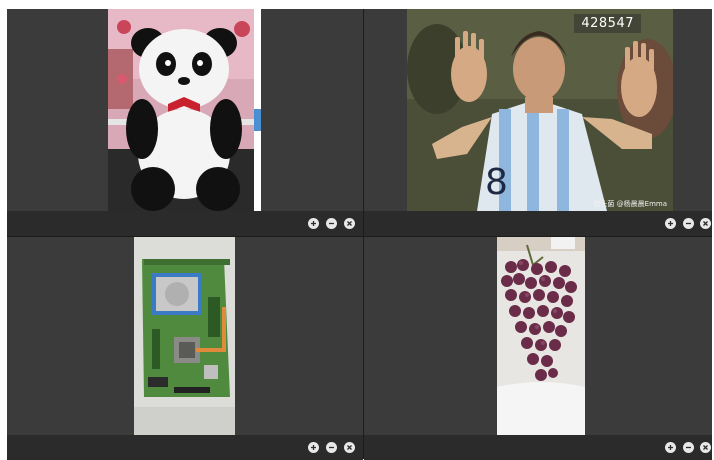 This screenshot has height=460, width=714. What do you see at coordinates (607, 23) in the screenshot?
I see `view-counter: 428547` at bounding box center [607, 23].